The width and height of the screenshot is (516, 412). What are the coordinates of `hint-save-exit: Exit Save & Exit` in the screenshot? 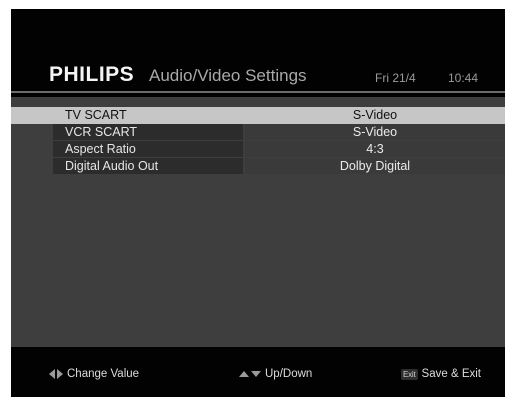 It's located at (441, 374).